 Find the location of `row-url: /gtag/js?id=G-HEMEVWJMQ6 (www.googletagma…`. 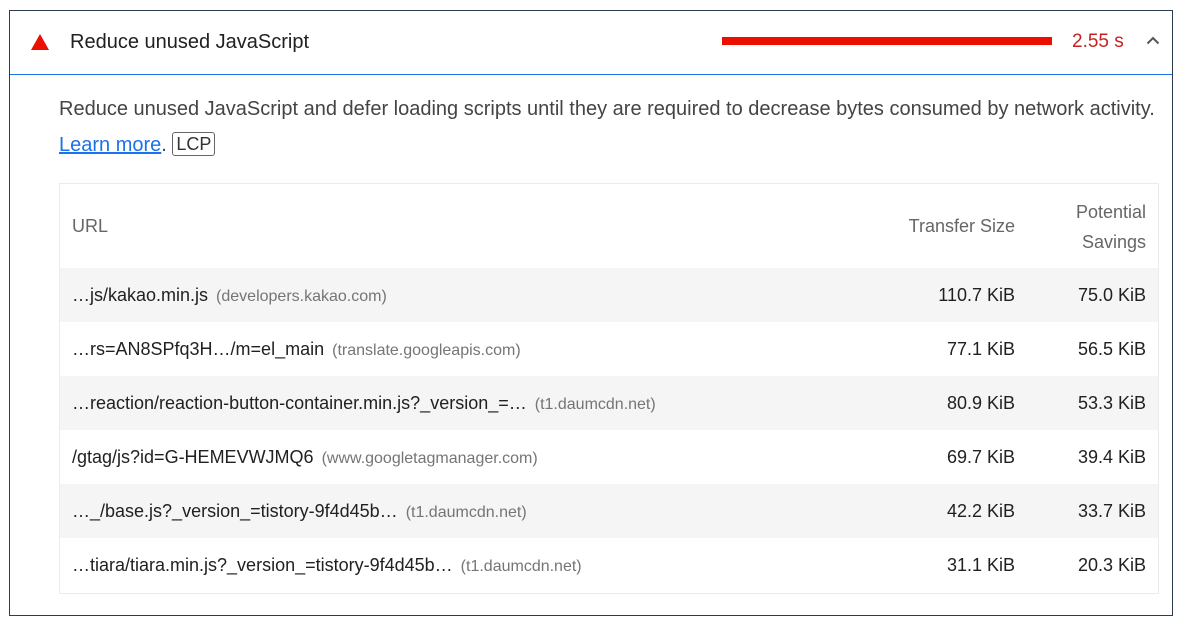

row-url: /gtag/js?id=G-HEMEVWJMQ6 (www.googletagma… is located at coordinates (305, 458).